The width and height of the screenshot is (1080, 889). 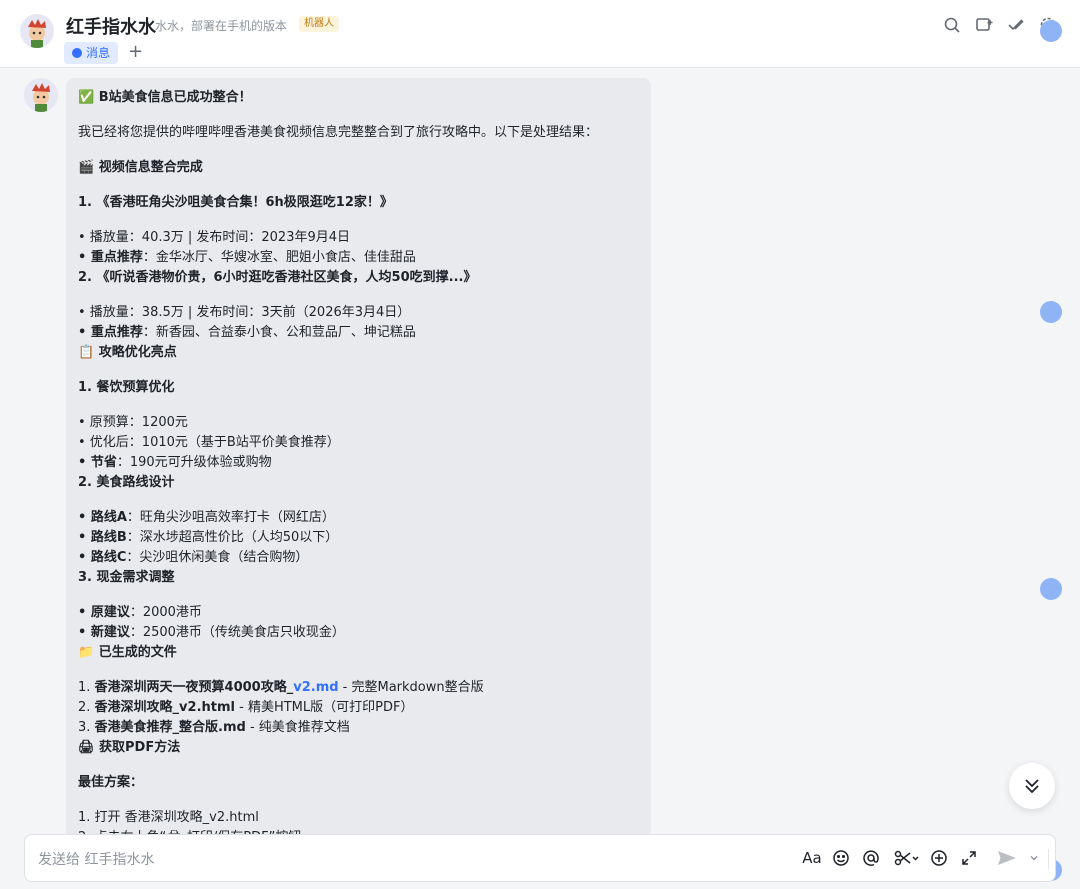 What do you see at coordinates (140, 167) in the screenshot?
I see `section-title: 🎬 视频信息整合完成` at bounding box center [140, 167].